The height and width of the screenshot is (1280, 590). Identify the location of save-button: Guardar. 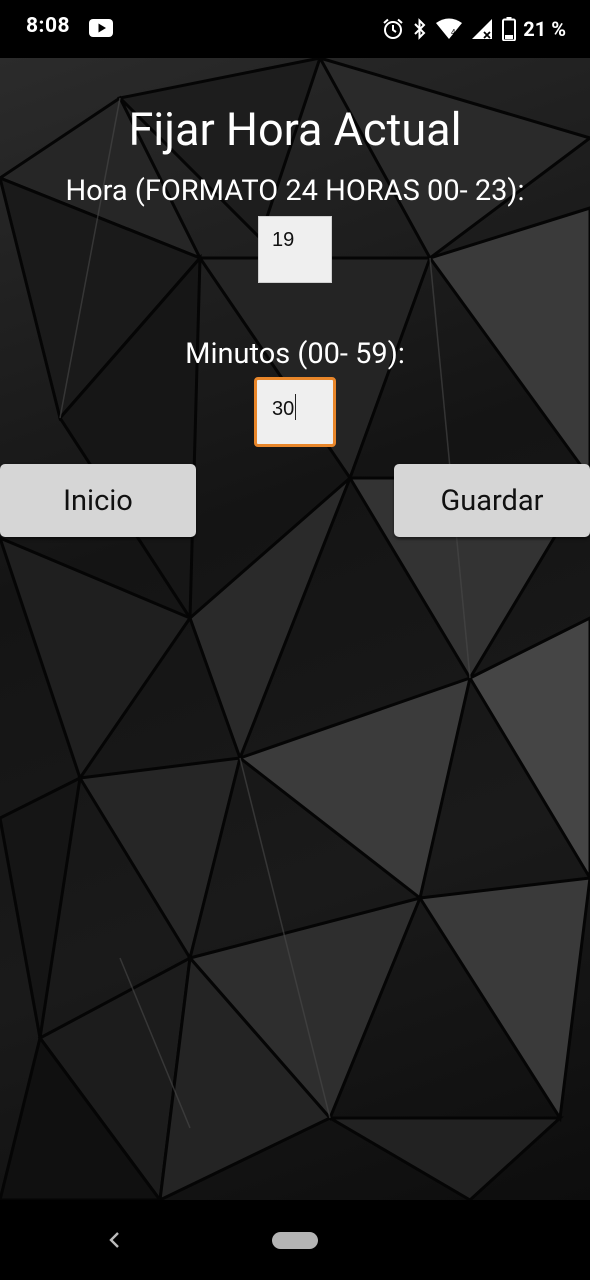
(492, 500).